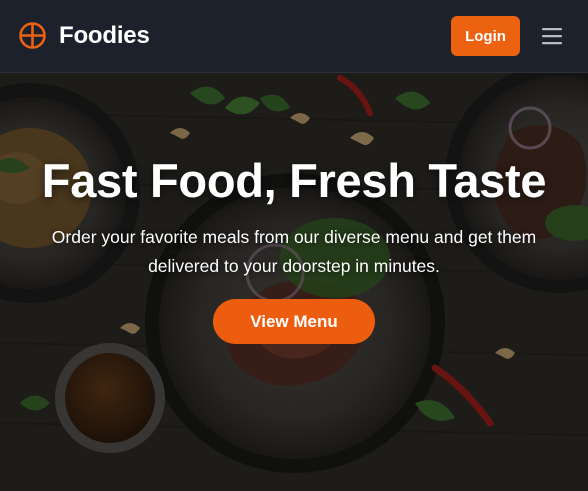 The image size is (588, 491). I want to click on view-menu-button: View Menu, so click(294, 321).